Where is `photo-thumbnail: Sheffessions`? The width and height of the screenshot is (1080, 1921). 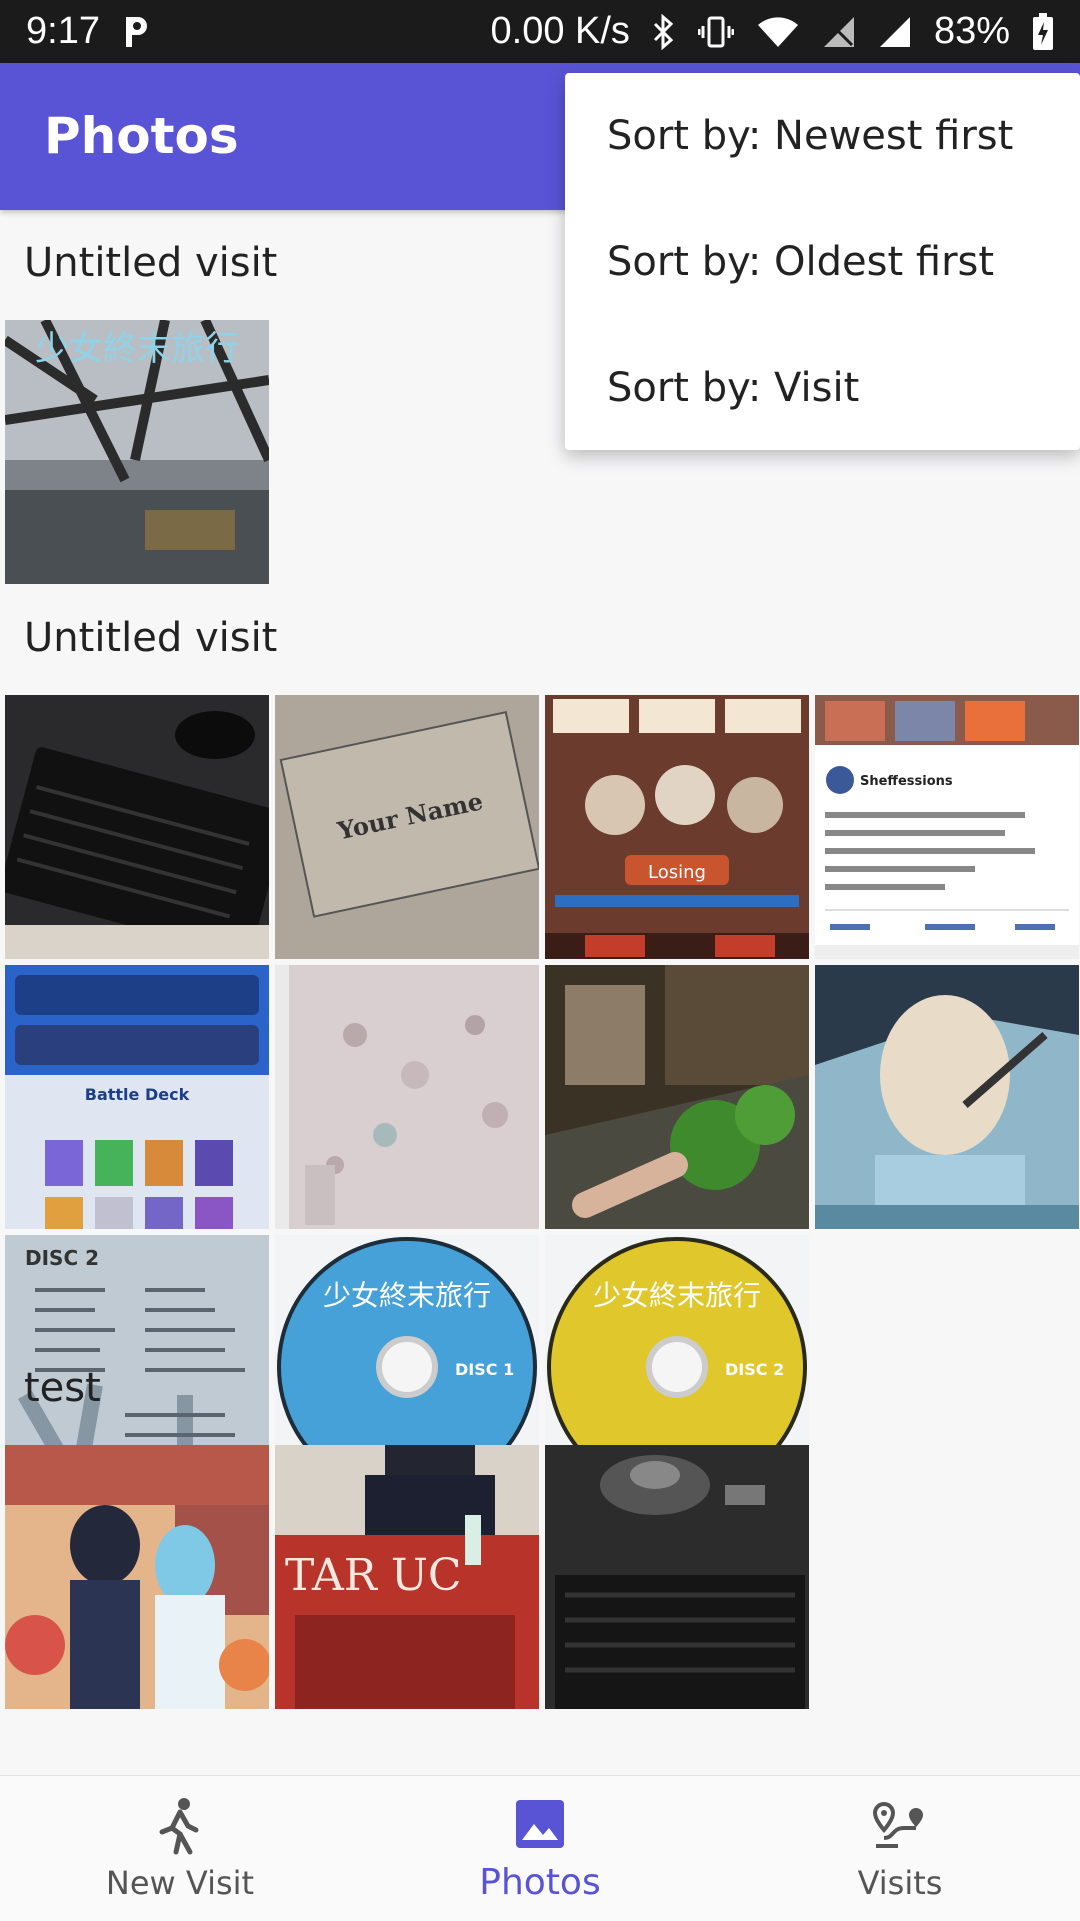
photo-thumbnail: Sheffessions is located at coordinates (947, 827).